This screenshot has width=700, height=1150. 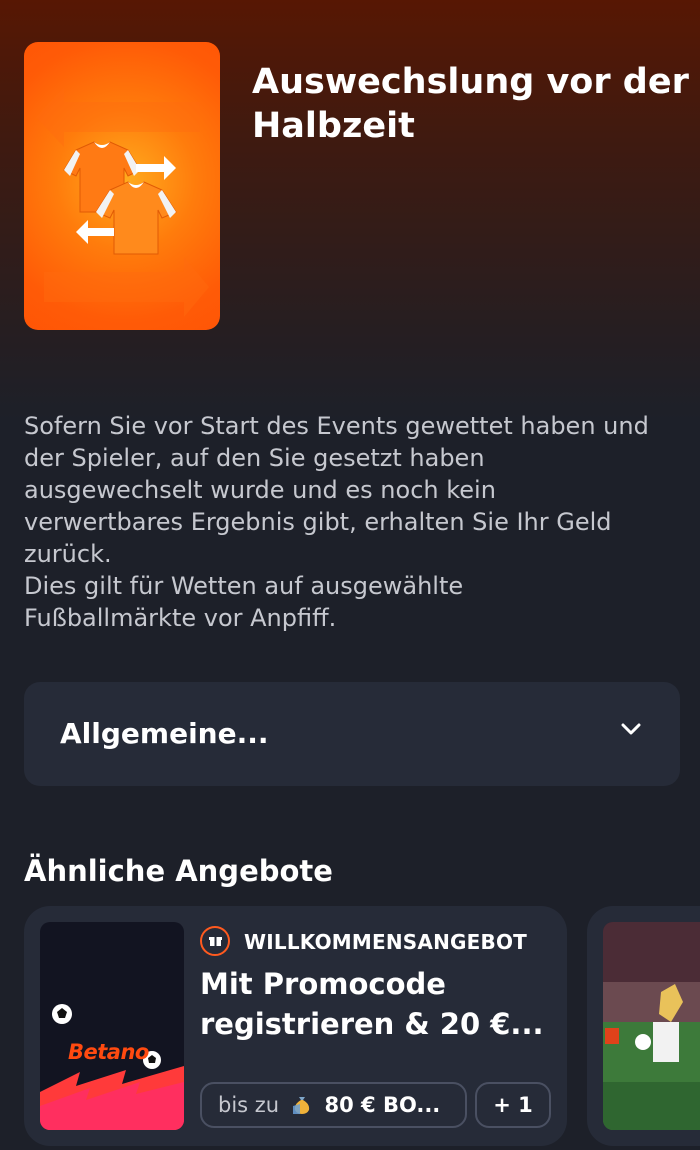 What do you see at coordinates (215, 941) in the screenshot?
I see `gift-icon` at bounding box center [215, 941].